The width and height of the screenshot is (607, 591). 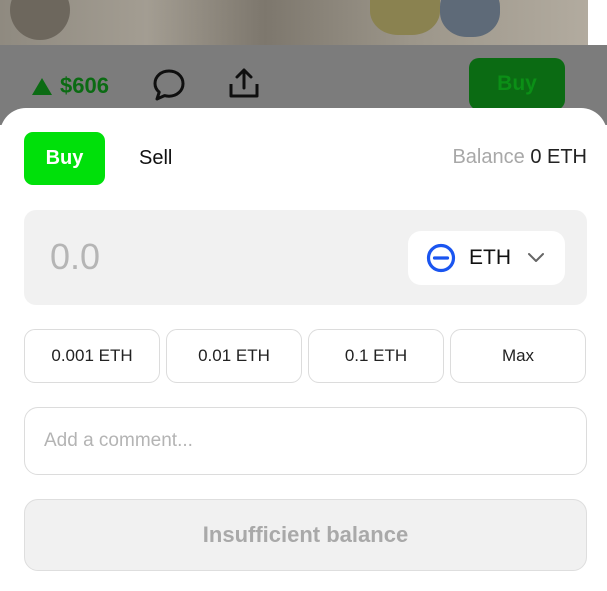 What do you see at coordinates (92, 356) in the screenshot?
I see `preset-0-001-eth-button: 0.001 ETH` at bounding box center [92, 356].